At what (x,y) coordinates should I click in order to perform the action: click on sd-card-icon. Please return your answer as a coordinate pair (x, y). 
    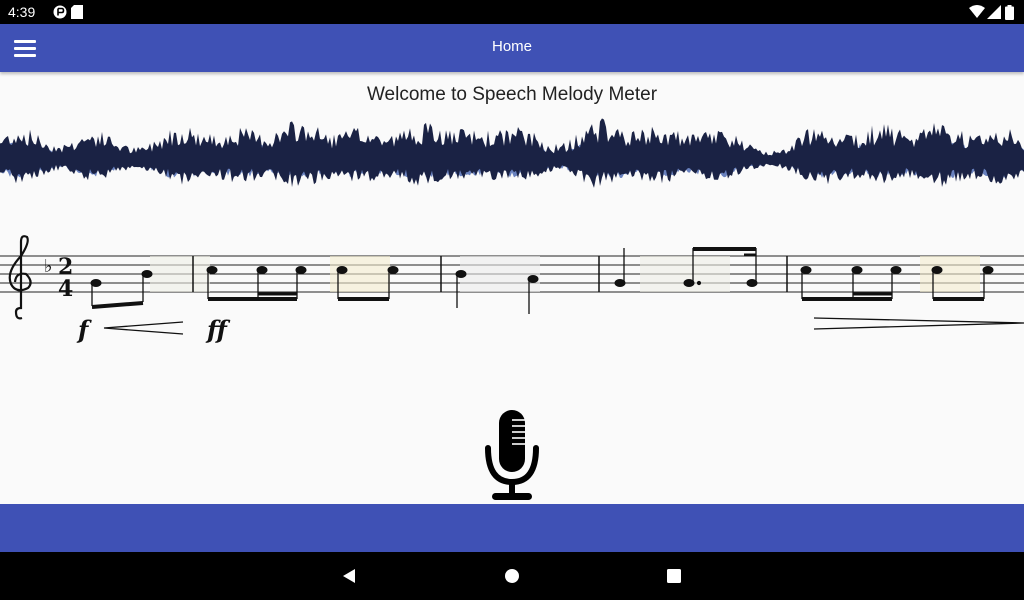
    Looking at the image, I should click on (77, 12).